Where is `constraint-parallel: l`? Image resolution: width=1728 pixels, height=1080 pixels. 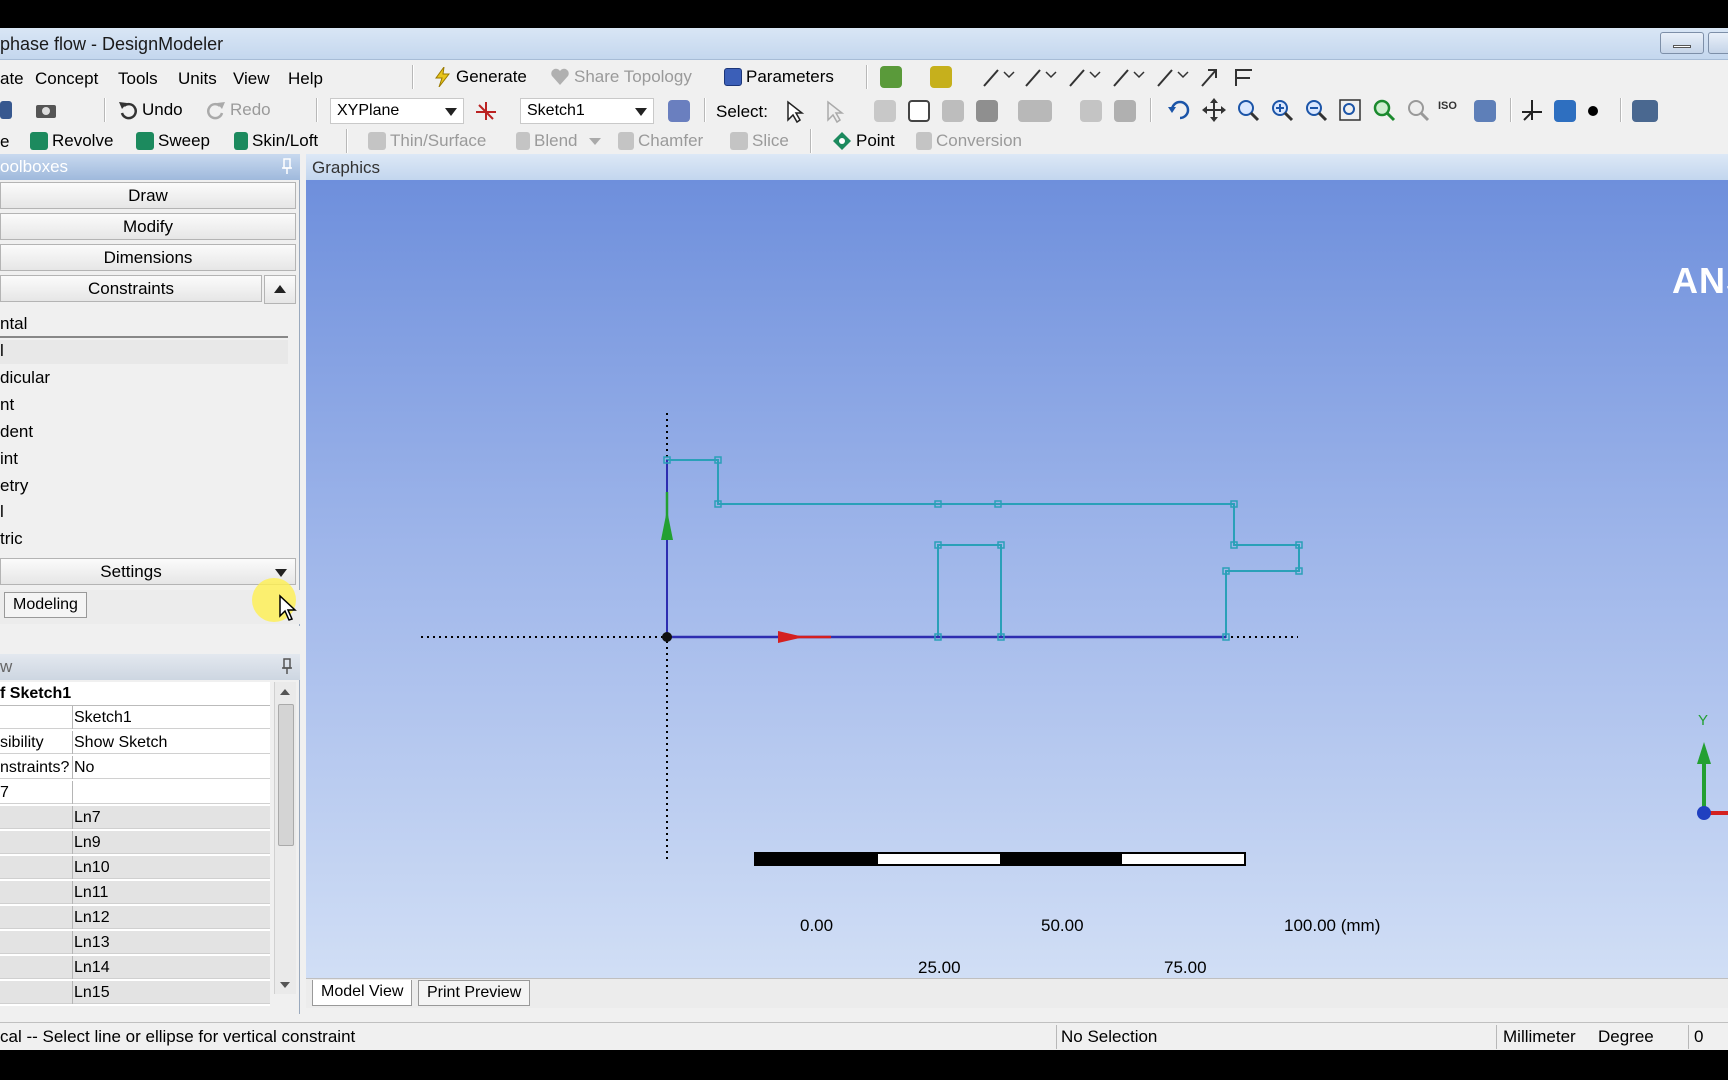 constraint-parallel: l is located at coordinates (2, 512).